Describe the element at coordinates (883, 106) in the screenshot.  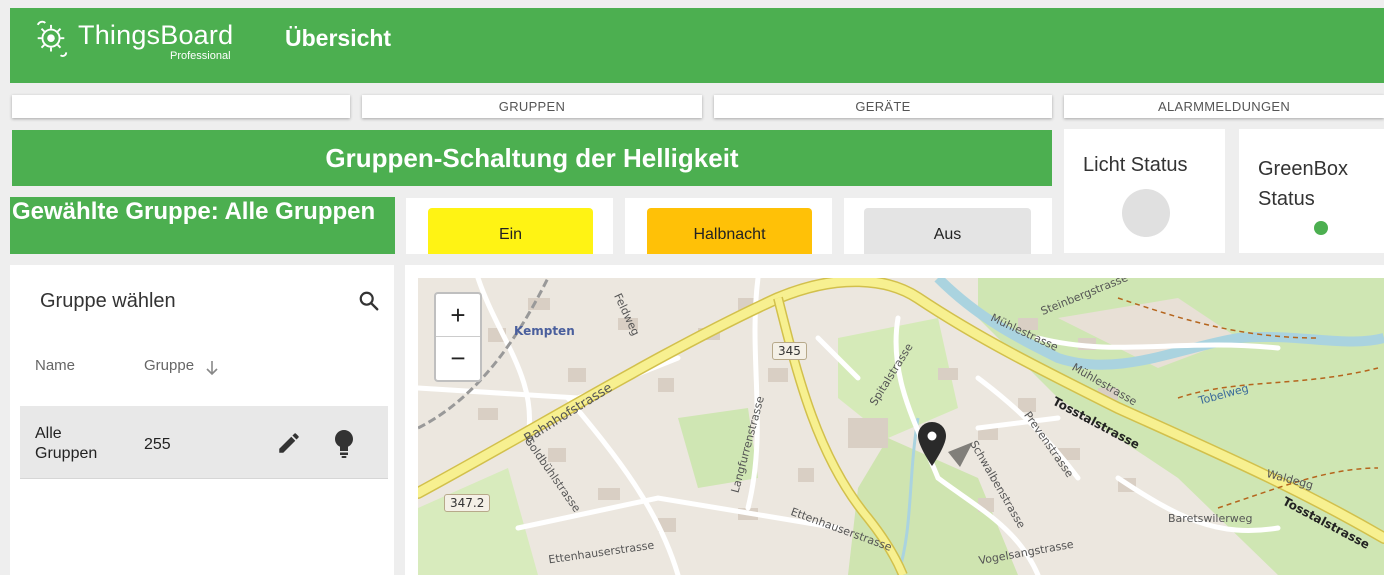
I see `tab-geraete: GERÄTE` at that location.